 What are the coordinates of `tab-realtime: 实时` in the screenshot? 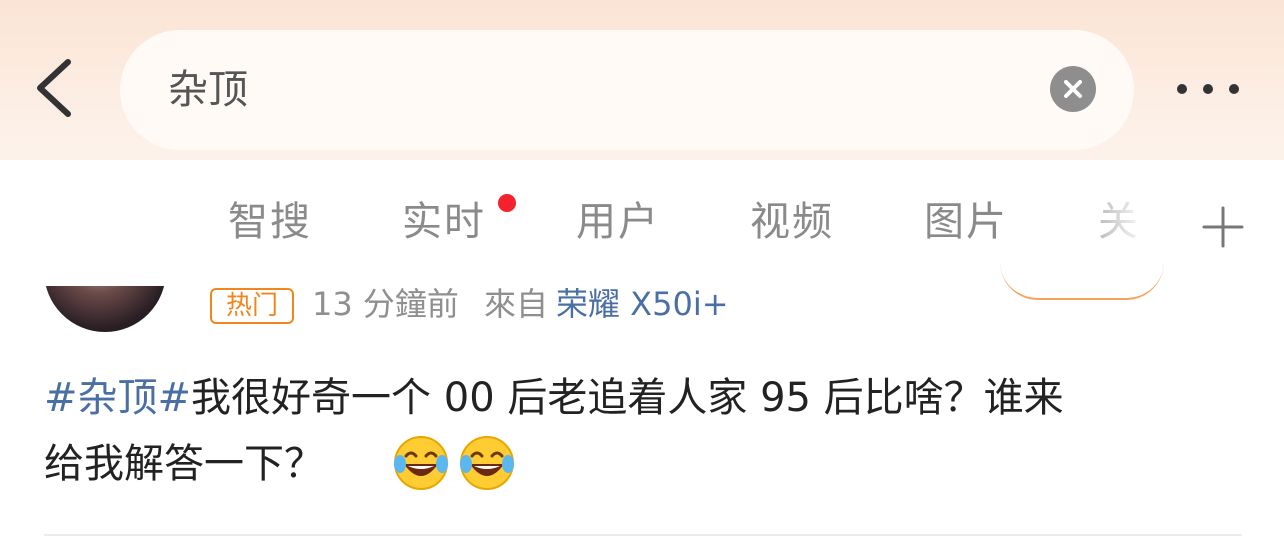 It's located at (444, 222).